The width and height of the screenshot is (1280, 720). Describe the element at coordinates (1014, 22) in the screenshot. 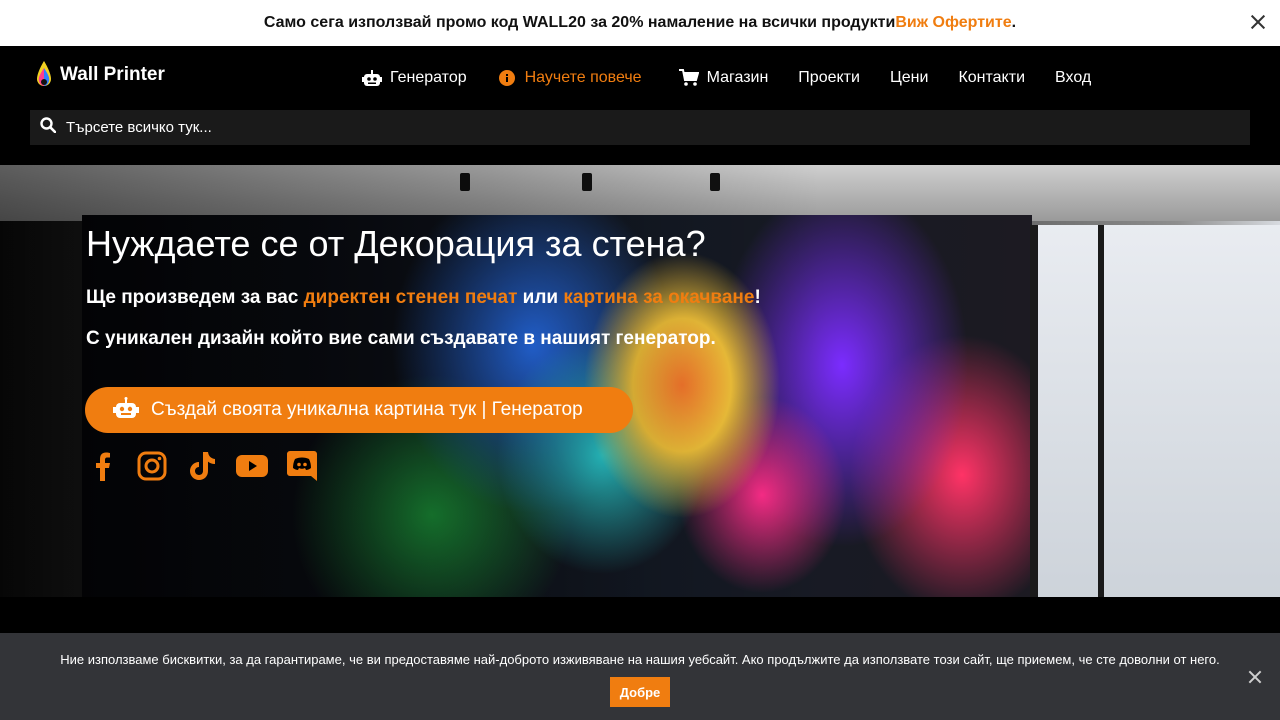

I see `promo-suffix: .` at that location.